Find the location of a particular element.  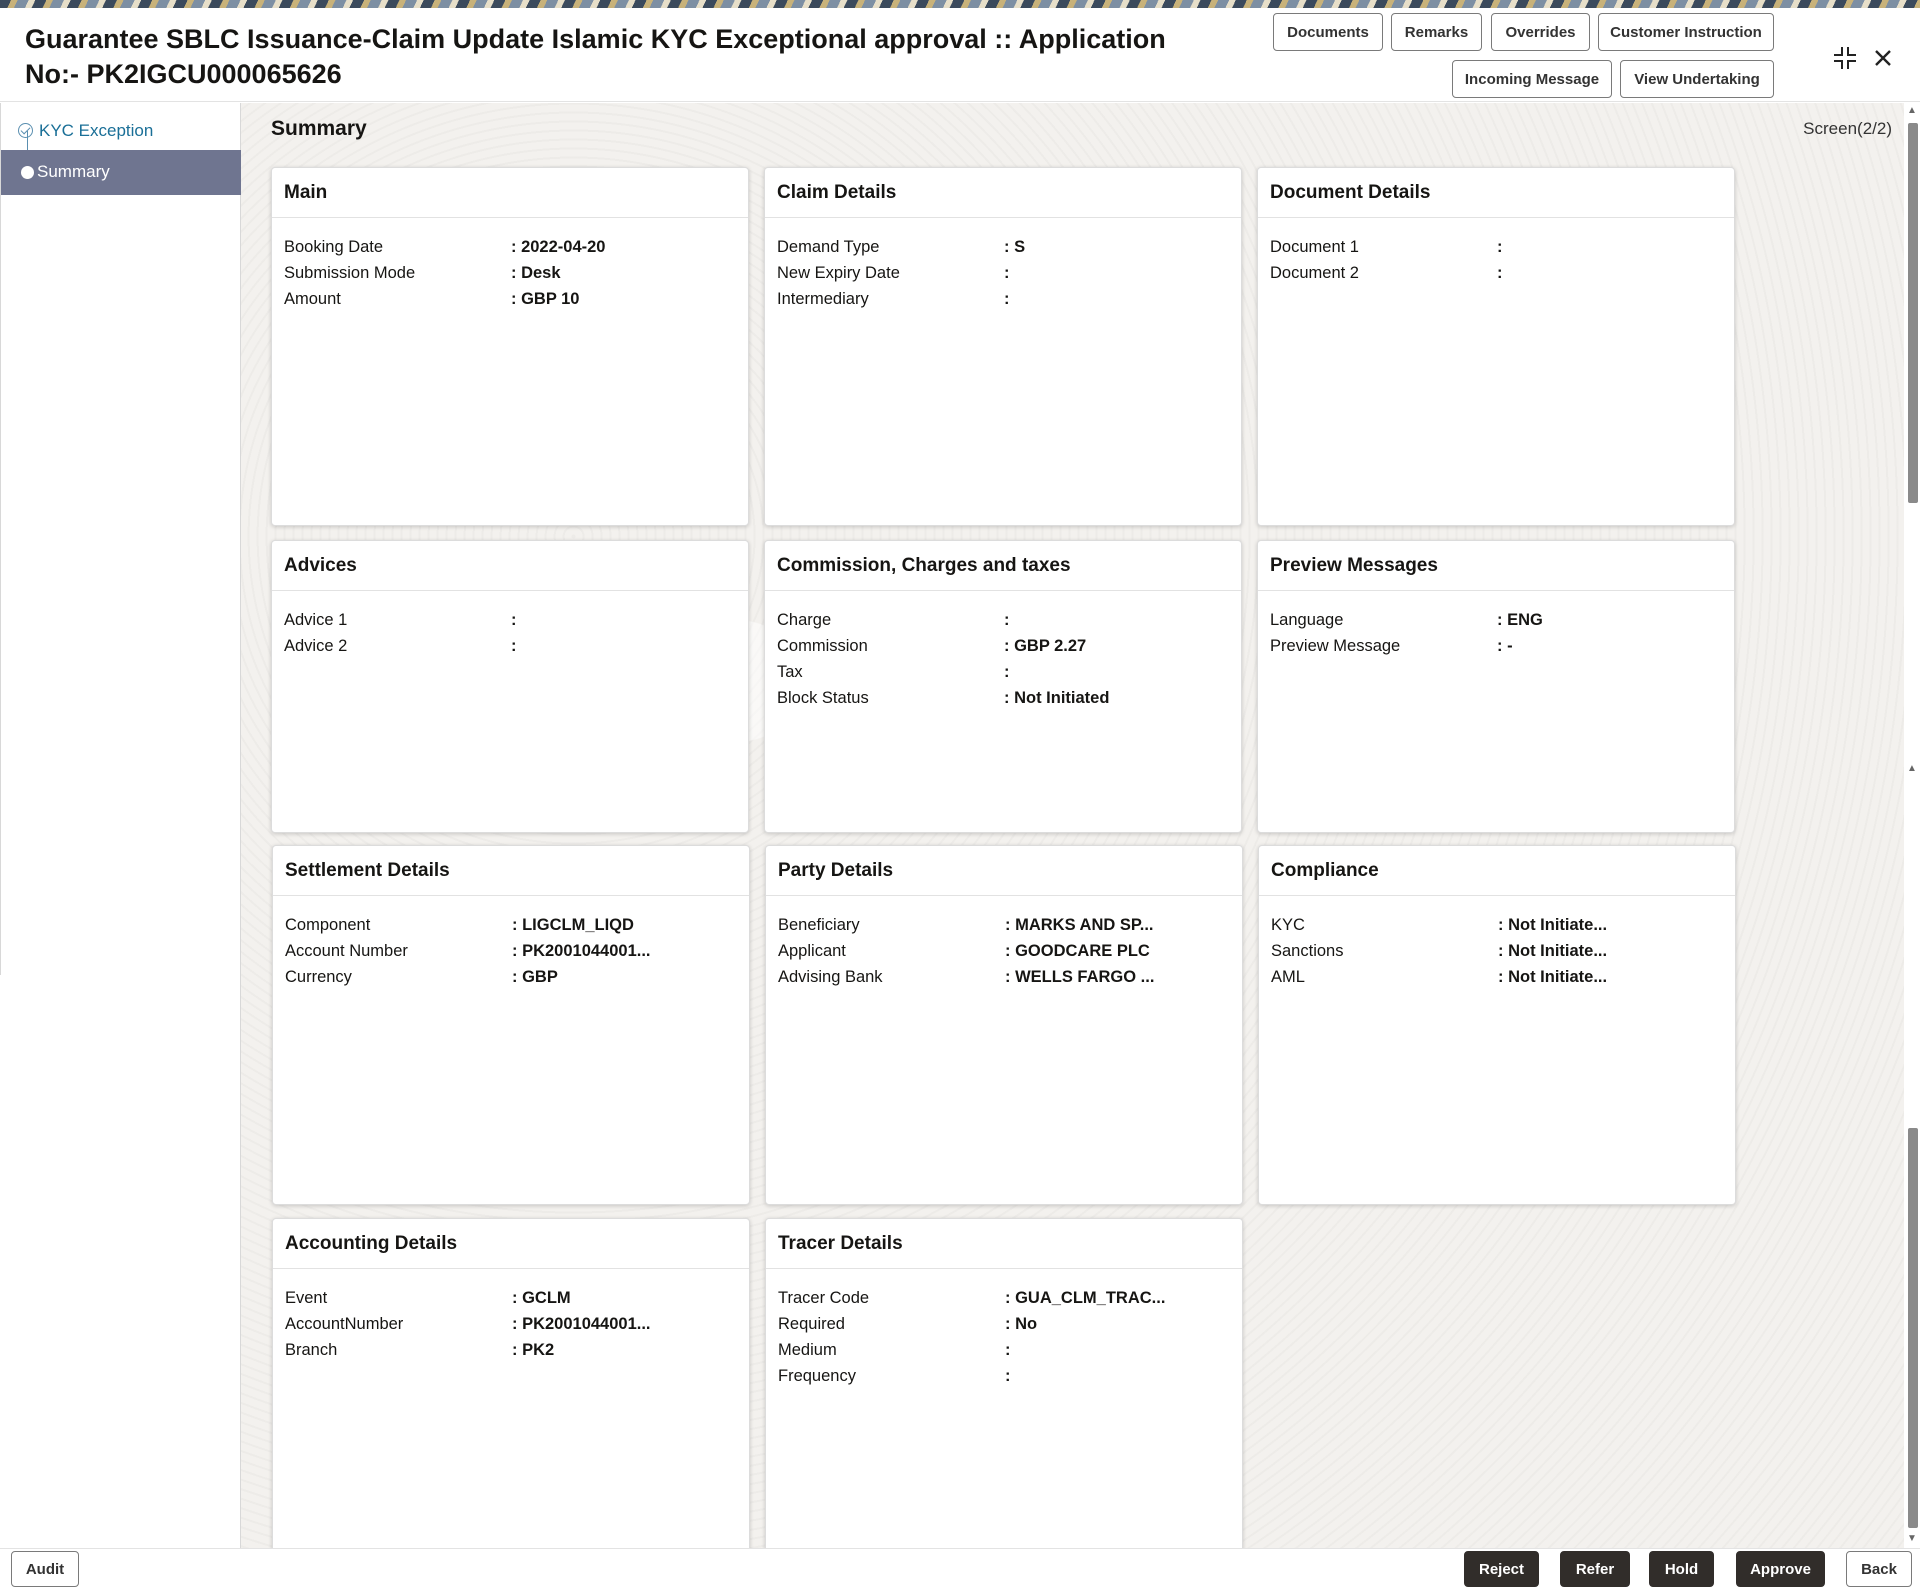

vertical-scrollbar: ▲ ▲ ▼ is located at coordinates (1912, 825).